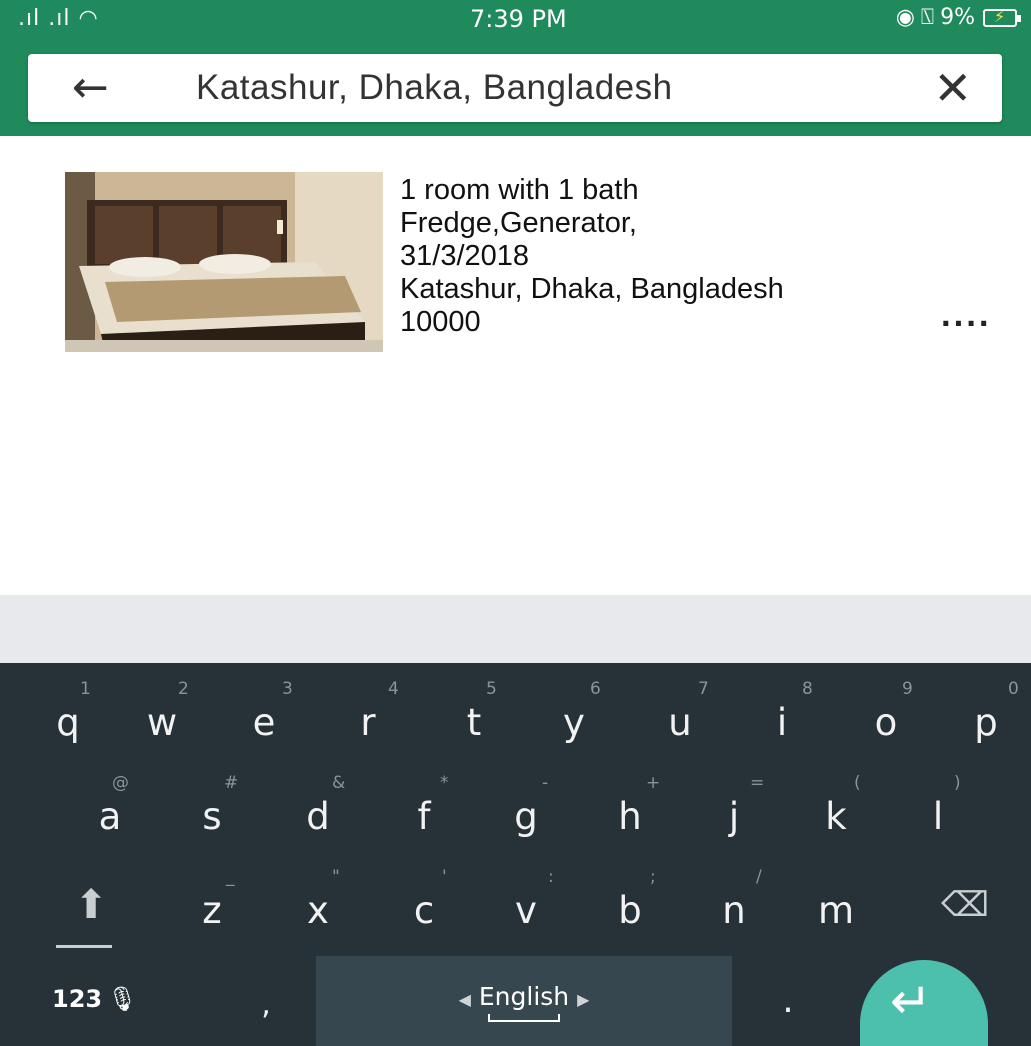 The height and width of the screenshot is (1046, 1031). What do you see at coordinates (162, 711) in the screenshot?
I see `key-w: 2w` at bounding box center [162, 711].